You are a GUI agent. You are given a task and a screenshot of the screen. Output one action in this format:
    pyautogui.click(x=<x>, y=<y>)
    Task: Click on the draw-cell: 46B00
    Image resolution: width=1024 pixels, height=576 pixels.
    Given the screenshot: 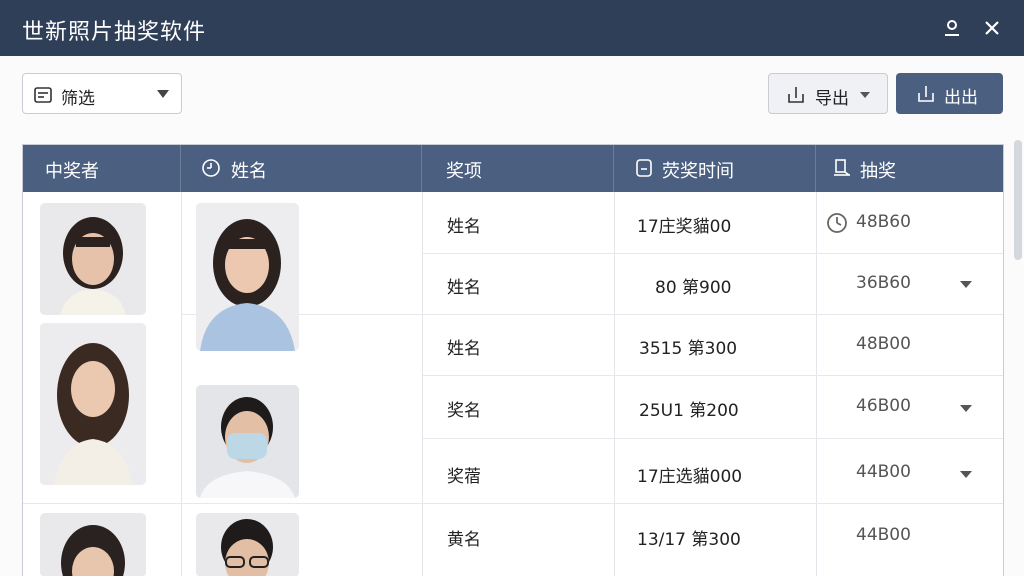 What is the action you would take?
    pyautogui.click(x=883, y=406)
    